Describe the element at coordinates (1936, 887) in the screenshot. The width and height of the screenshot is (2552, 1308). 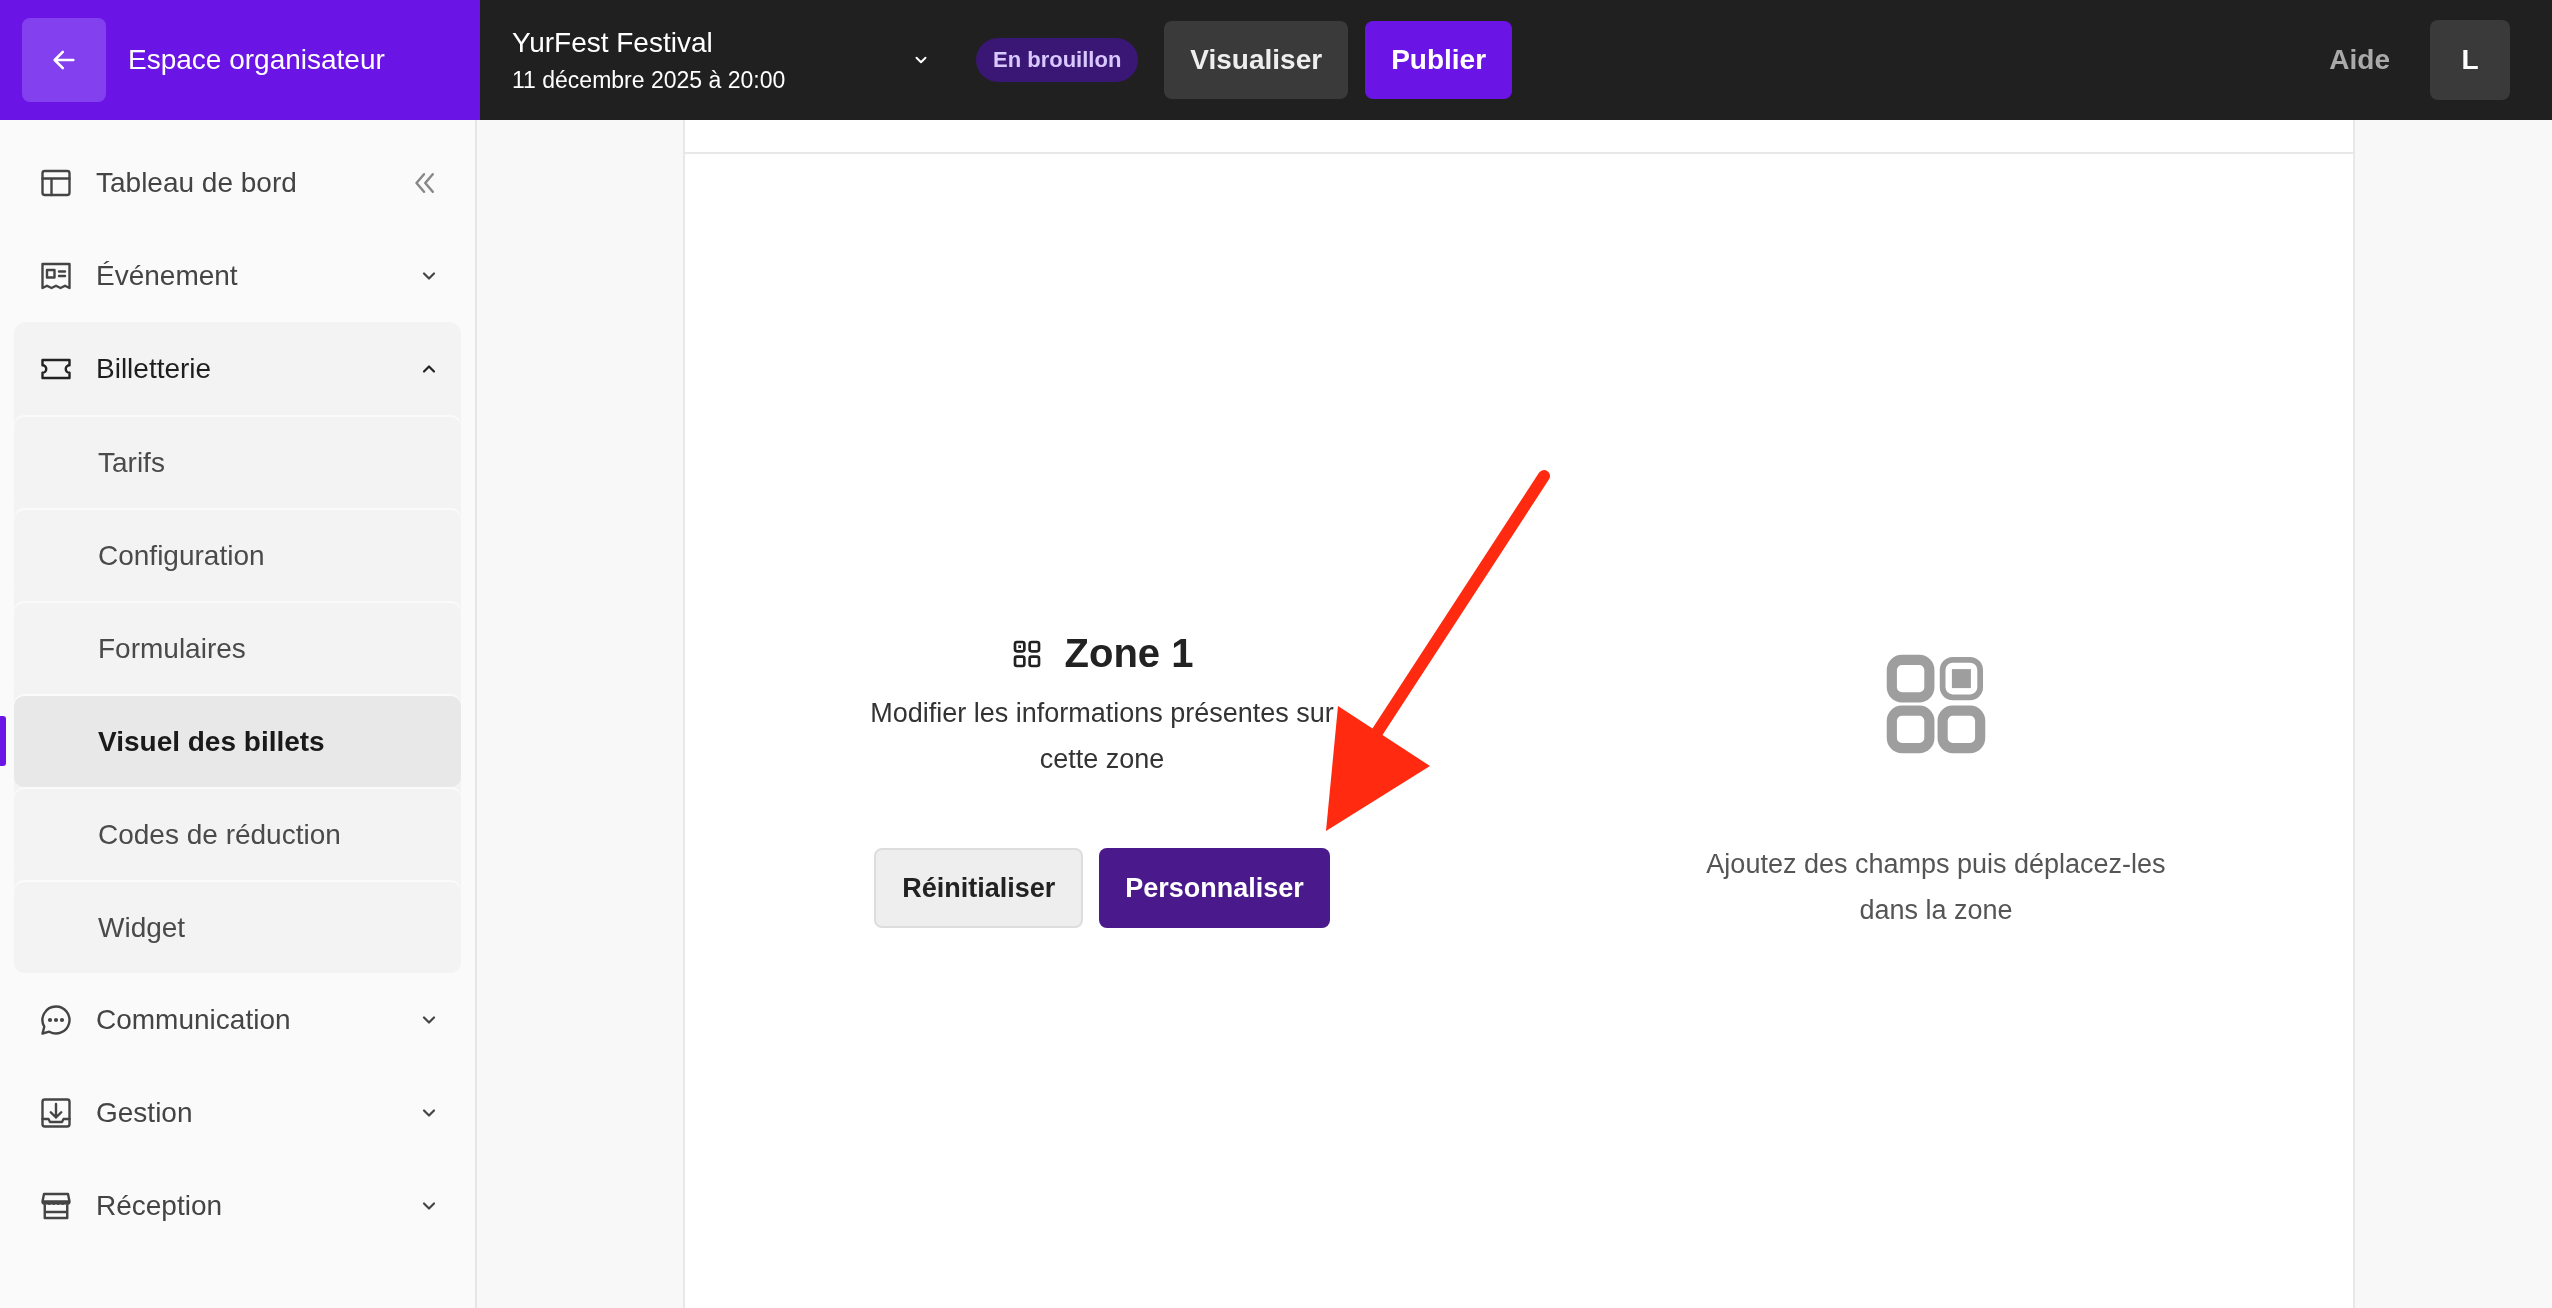
I see `drop-hint: Ajoutez des champs puis déplacez-les dans la zone` at that location.